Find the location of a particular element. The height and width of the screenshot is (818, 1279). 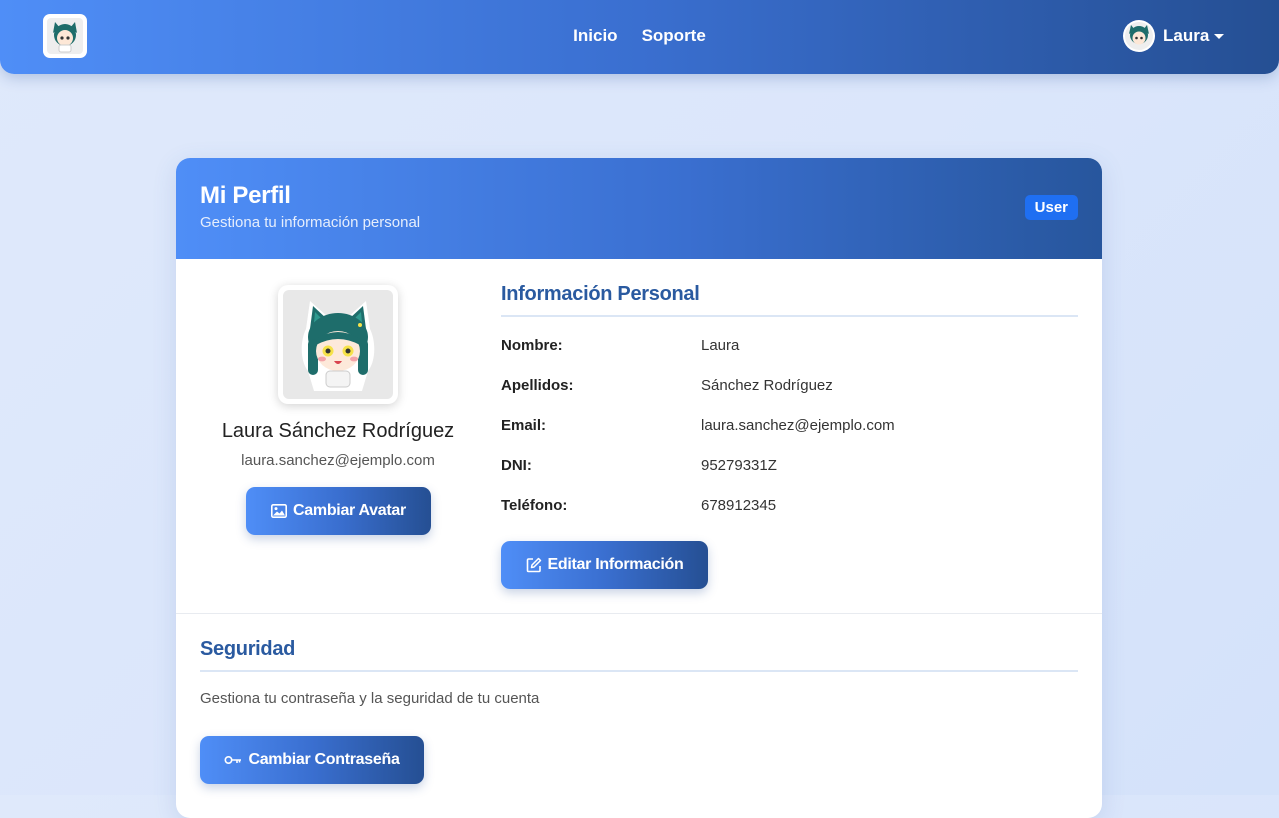

info-value: Sánchez Rodríguez is located at coordinates (767, 385).